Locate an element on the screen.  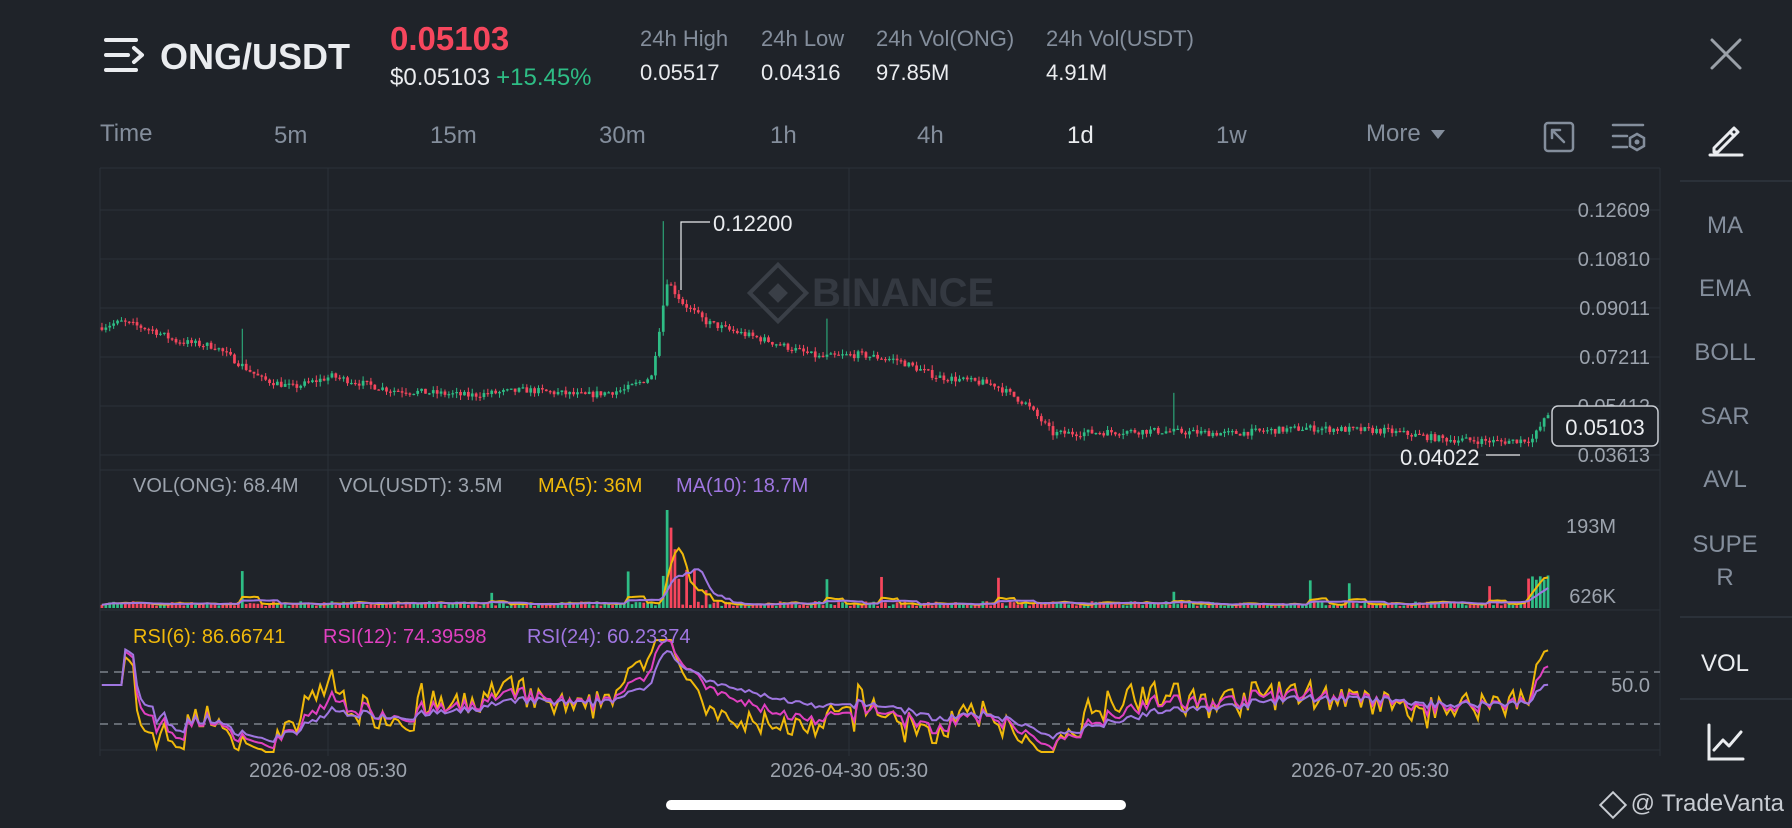
price-axis-tick: 0.03613 is located at coordinates (1614, 456).